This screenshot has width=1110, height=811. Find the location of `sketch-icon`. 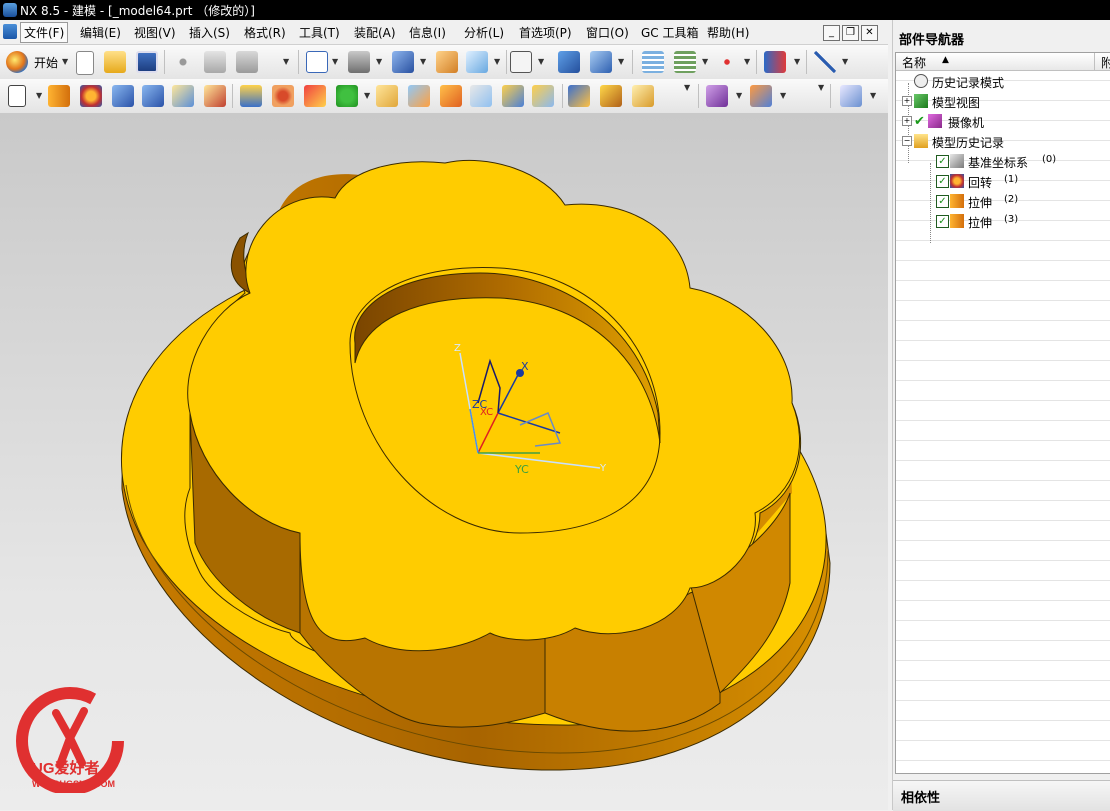

sketch-icon is located at coordinates (17, 96).